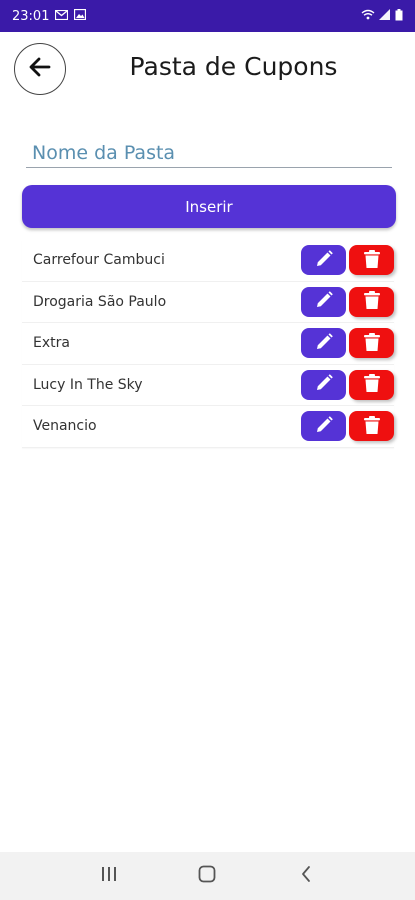  Describe the element at coordinates (209, 206) in the screenshot. I see `insert-button: Inserir` at that location.